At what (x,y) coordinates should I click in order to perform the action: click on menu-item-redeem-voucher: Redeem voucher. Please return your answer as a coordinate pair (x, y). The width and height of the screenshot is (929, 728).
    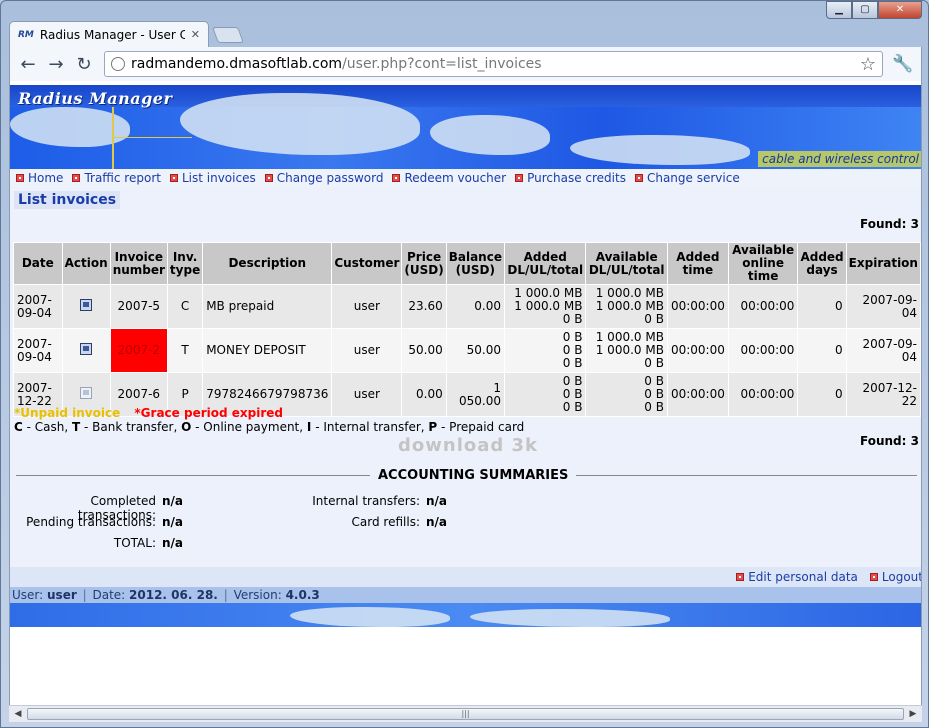
    Looking at the image, I should click on (449, 178).